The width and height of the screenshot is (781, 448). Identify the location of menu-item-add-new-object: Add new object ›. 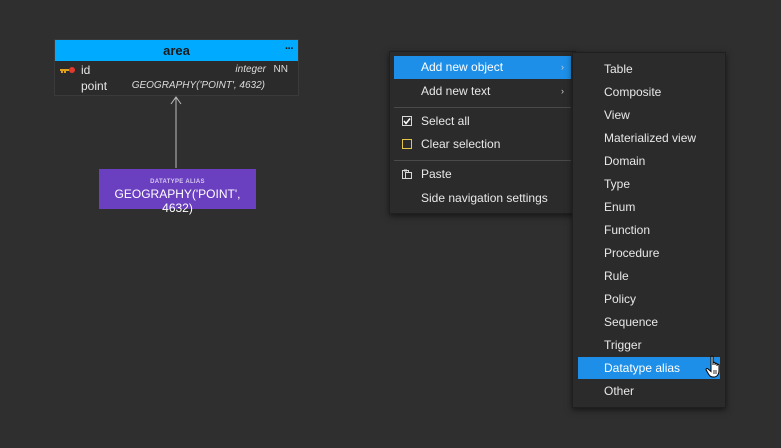
(482, 67).